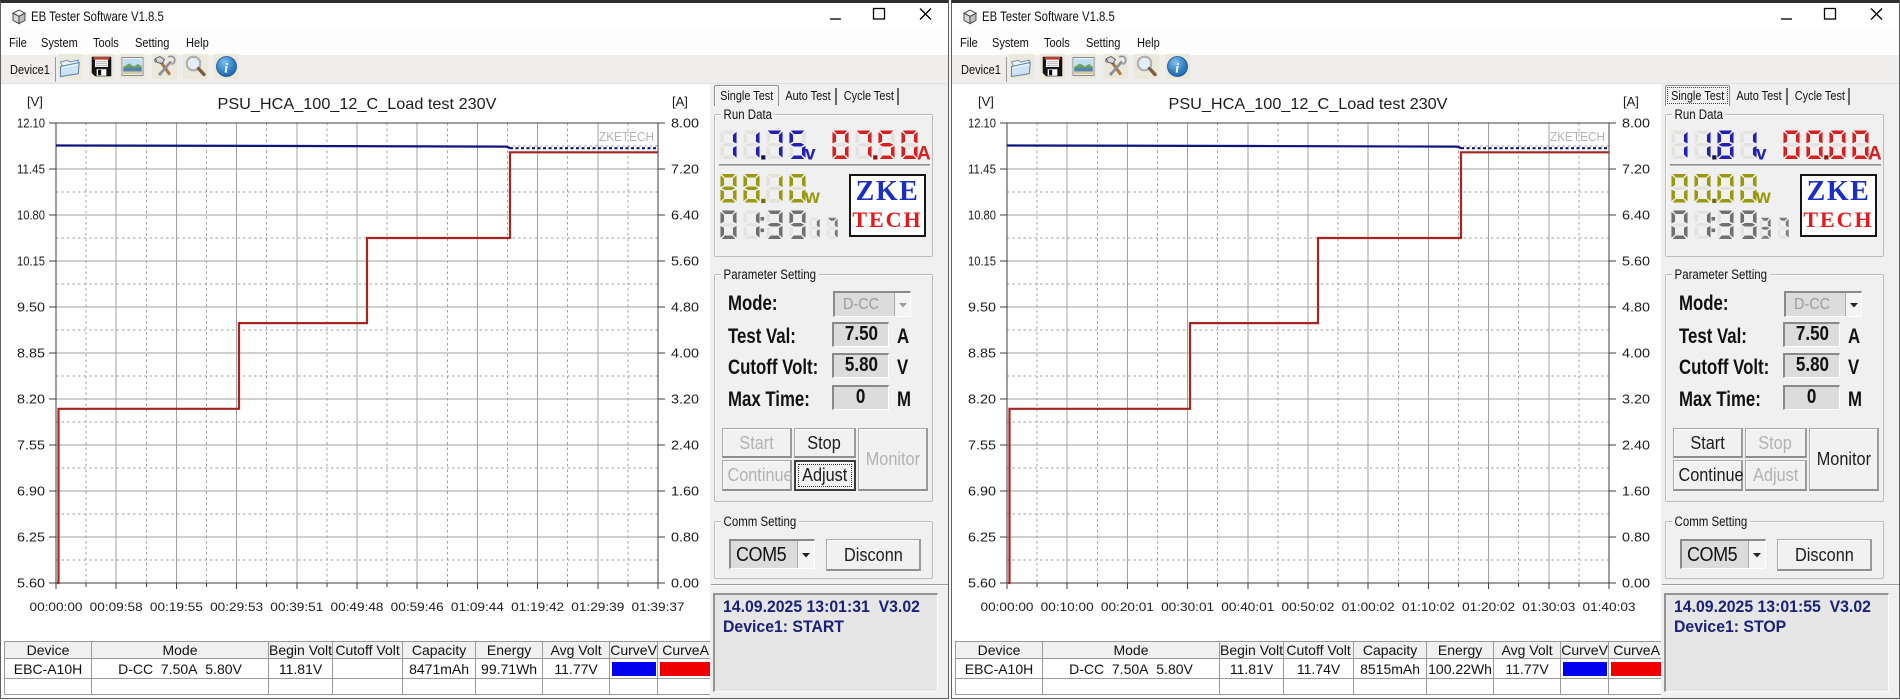 The height and width of the screenshot is (700, 1900). What do you see at coordinates (537, 607) in the screenshot?
I see `svg-text: 01:19:42` at bounding box center [537, 607].